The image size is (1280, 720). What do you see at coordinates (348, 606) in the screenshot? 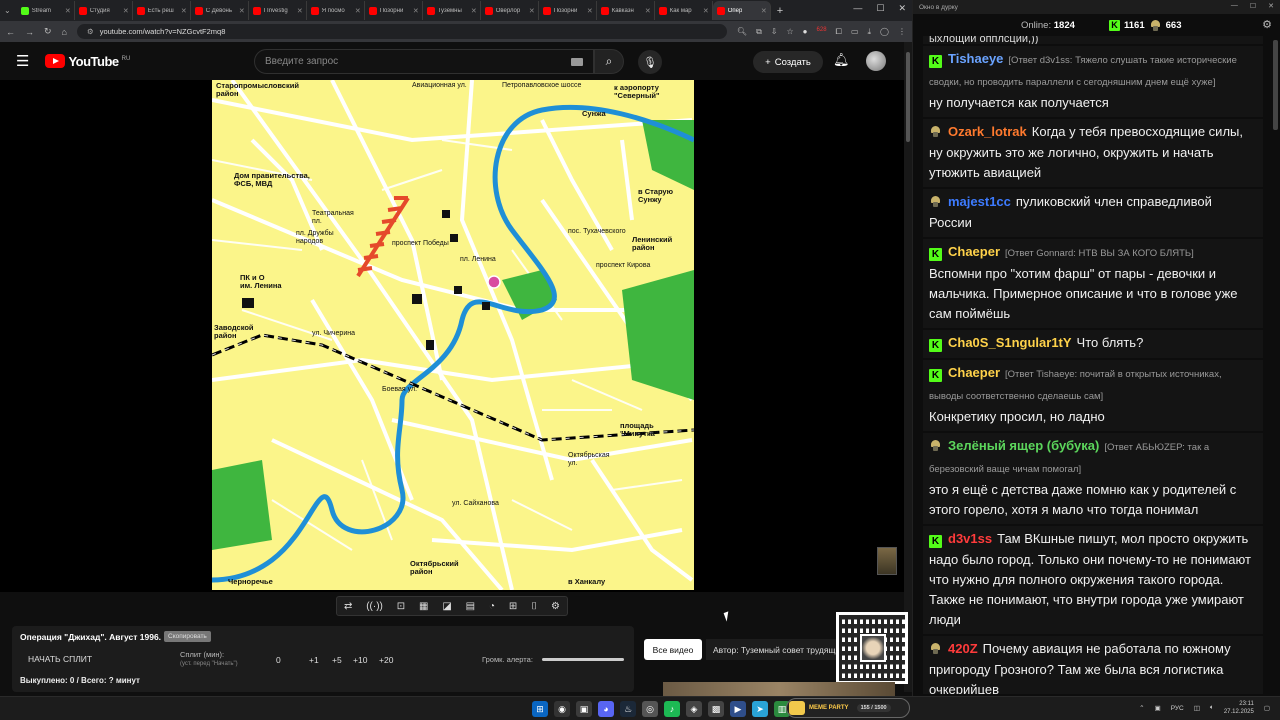
I see `loop-icon: ⇄` at bounding box center [348, 606].